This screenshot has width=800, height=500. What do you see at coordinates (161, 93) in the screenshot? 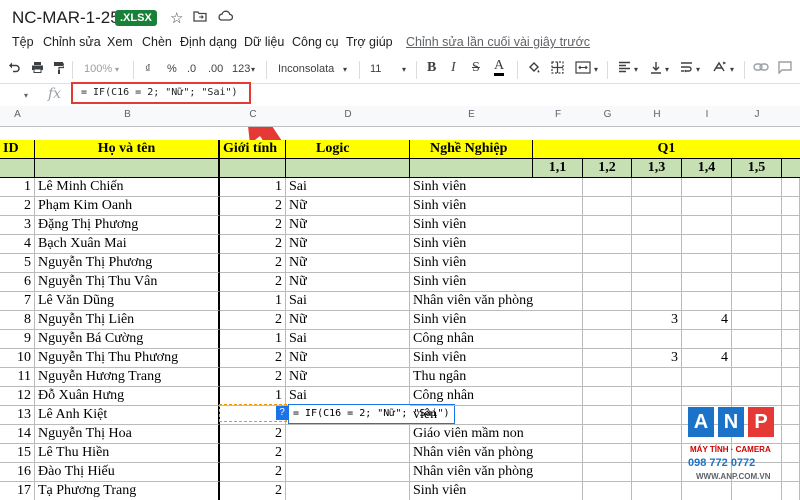
I see `formula-input: = IF(C16 = 2; "Nữ"; "Sai")` at bounding box center [161, 93].